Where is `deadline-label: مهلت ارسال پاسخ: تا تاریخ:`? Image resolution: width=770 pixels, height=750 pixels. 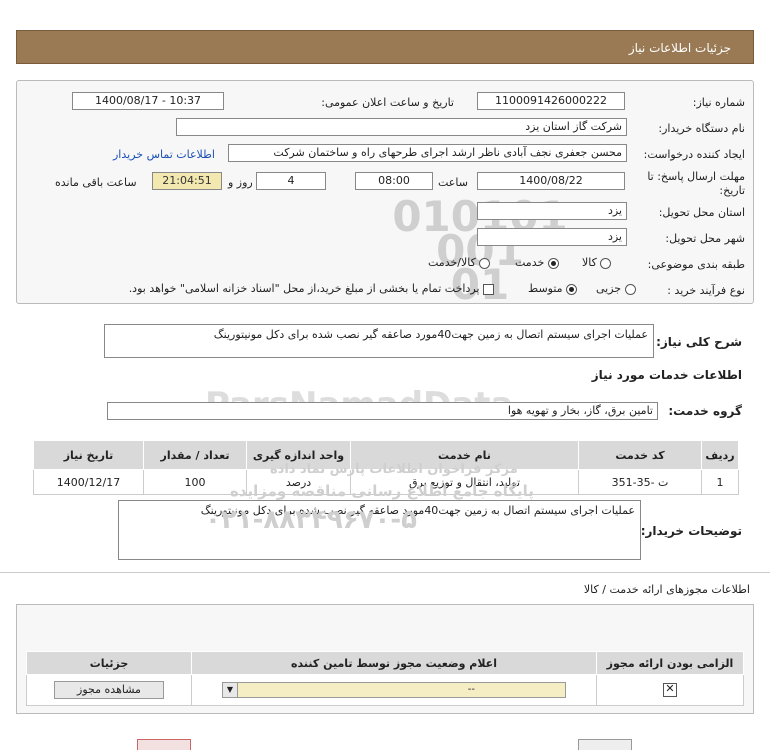
deadline-label: مهلت ارسال پاسخ: تا تاریخ: is located at coordinates (696, 183).